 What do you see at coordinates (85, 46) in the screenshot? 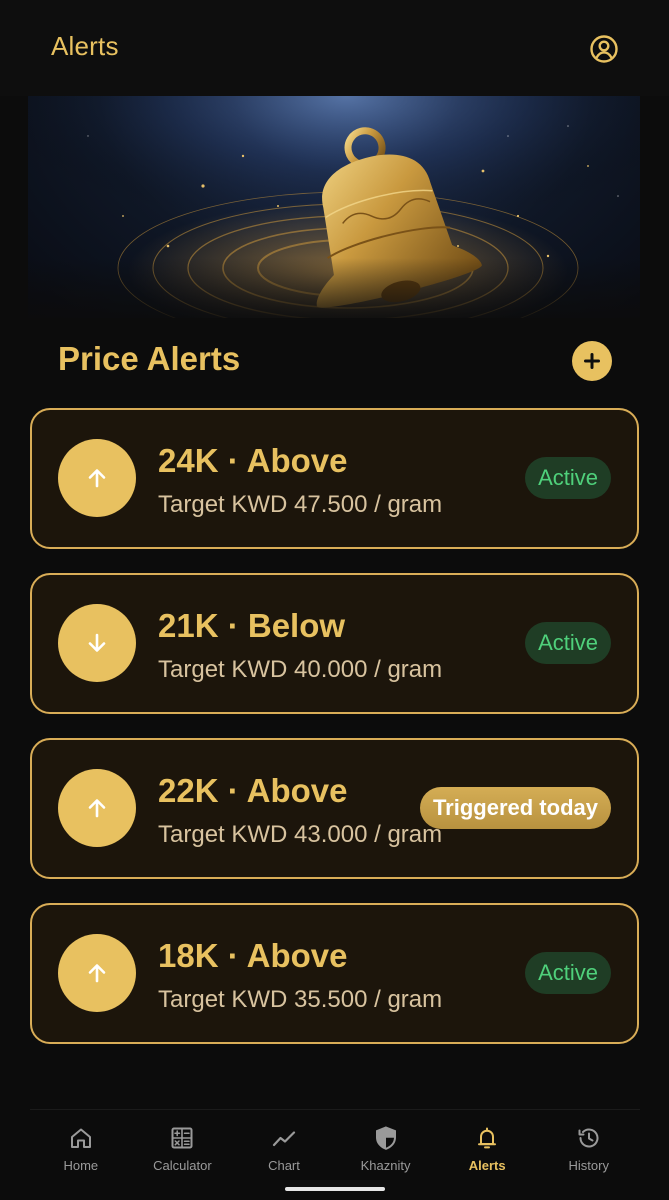
I see `page-title: Alerts` at bounding box center [85, 46].